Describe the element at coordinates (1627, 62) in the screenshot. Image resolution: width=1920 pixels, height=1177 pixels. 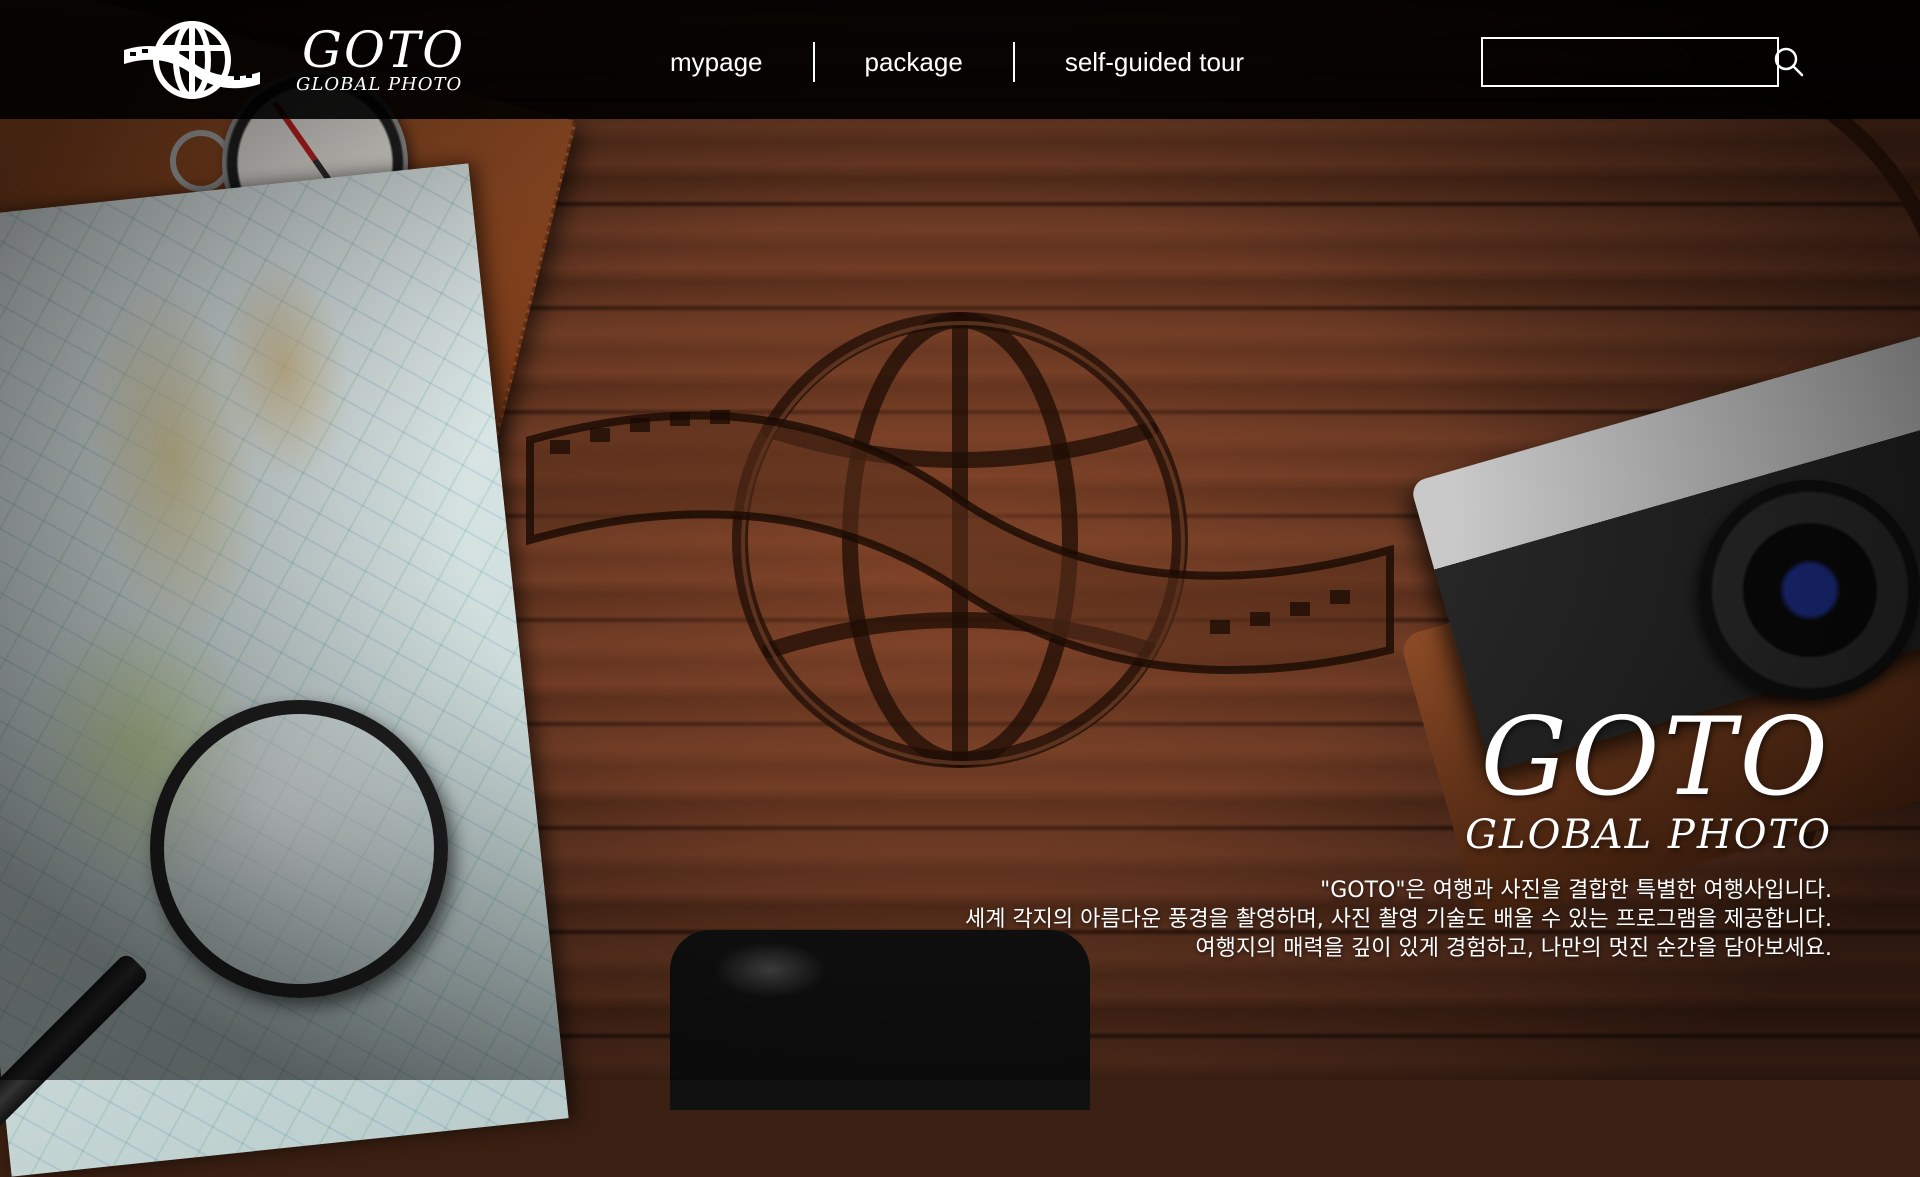
I see `search-input` at that location.